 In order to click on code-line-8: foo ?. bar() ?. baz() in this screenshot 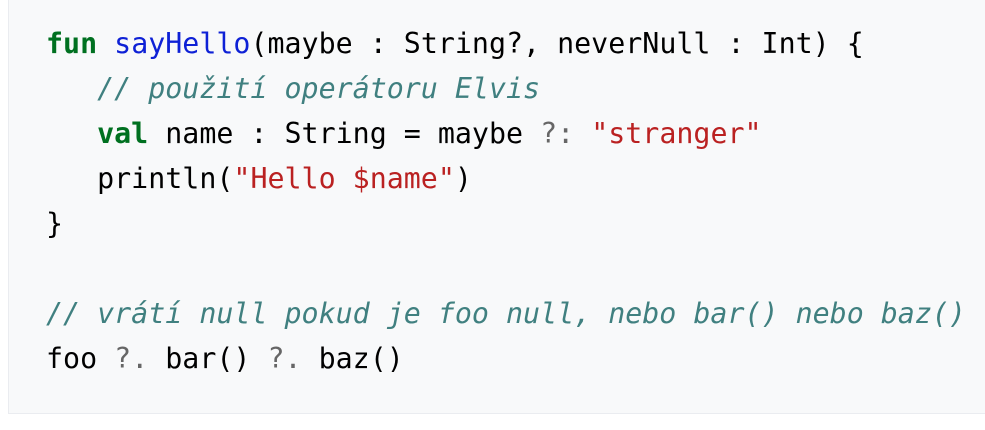, I will do `click(515, 358)`.